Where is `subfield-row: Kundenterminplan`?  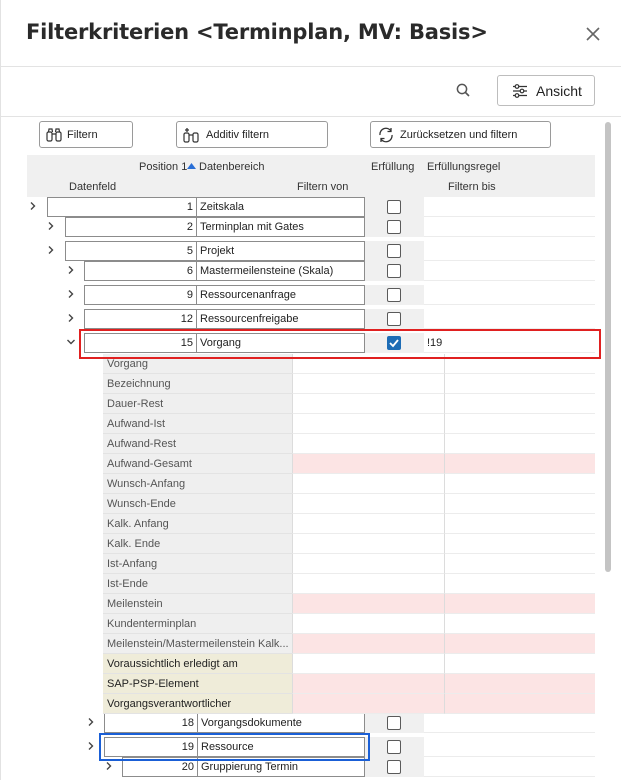
subfield-row: Kundenterminplan is located at coordinates (349, 624).